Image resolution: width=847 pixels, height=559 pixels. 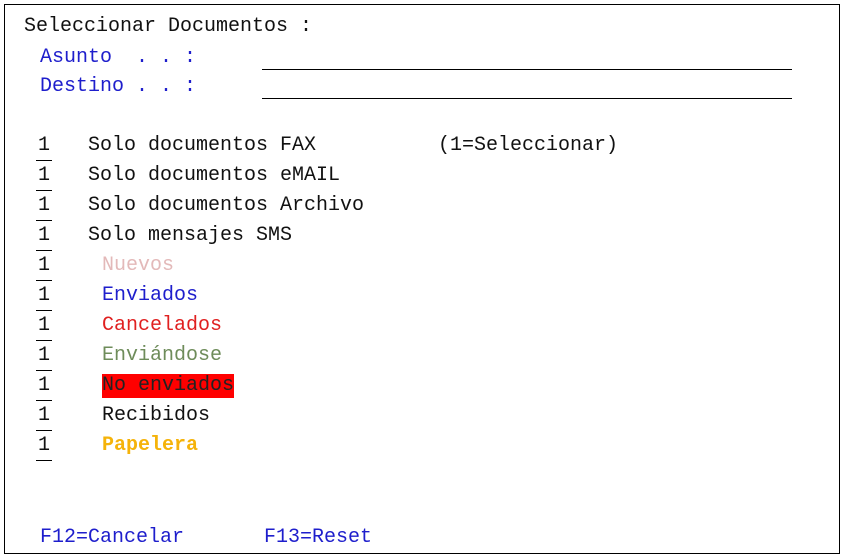 I want to click on option-label-papelera: Papelera, so click(x=150, y=445).